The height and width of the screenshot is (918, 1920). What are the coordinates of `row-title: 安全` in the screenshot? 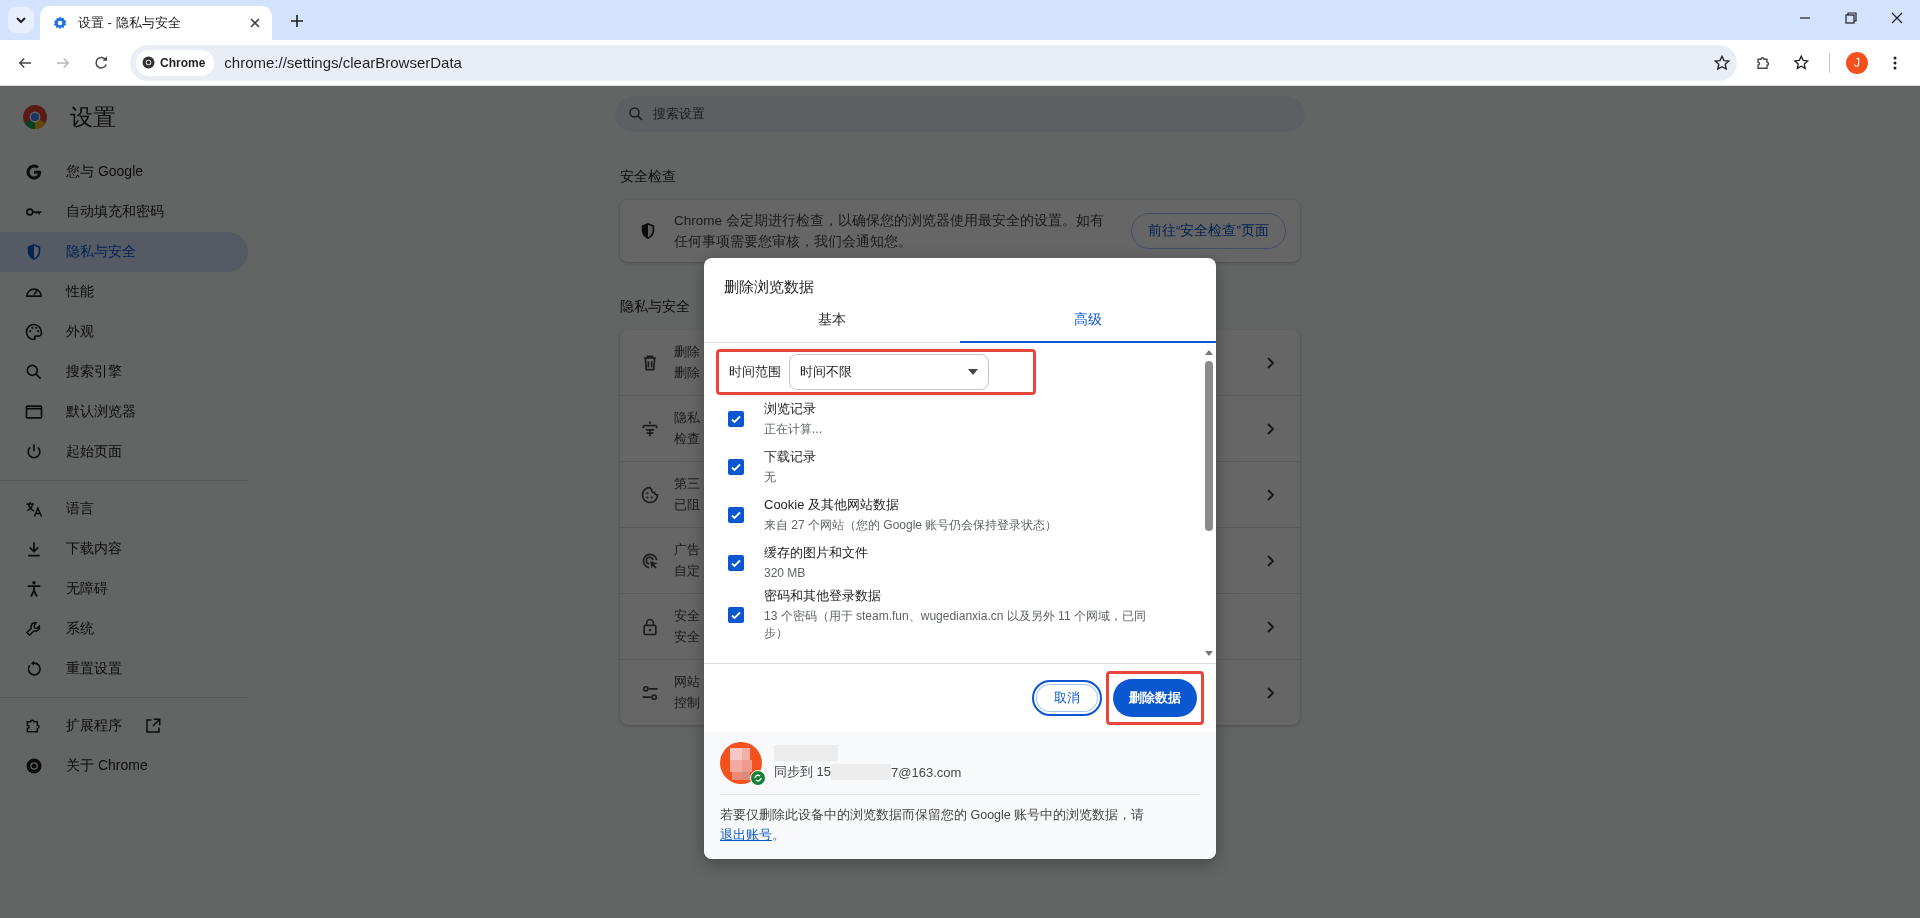 It's located at (687, 616).